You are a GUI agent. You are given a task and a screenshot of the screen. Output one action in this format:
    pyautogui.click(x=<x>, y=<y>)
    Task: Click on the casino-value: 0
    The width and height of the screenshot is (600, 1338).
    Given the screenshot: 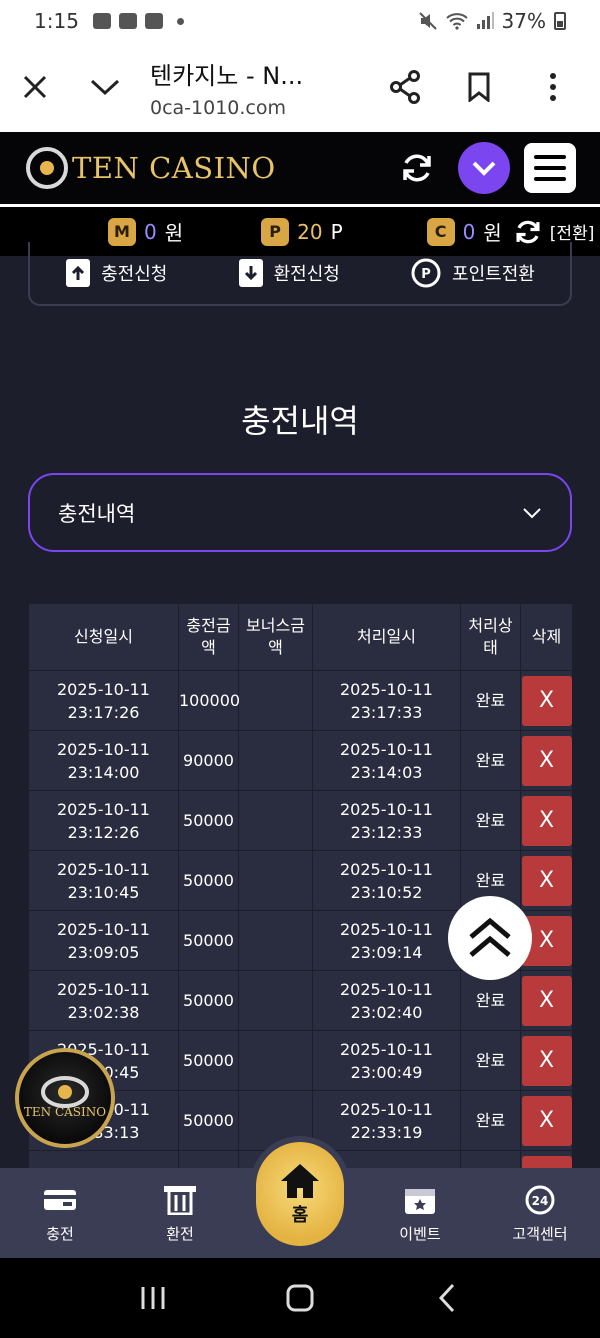 What is the action you would take?
    pyautogui.click(x=469, y=231)
    